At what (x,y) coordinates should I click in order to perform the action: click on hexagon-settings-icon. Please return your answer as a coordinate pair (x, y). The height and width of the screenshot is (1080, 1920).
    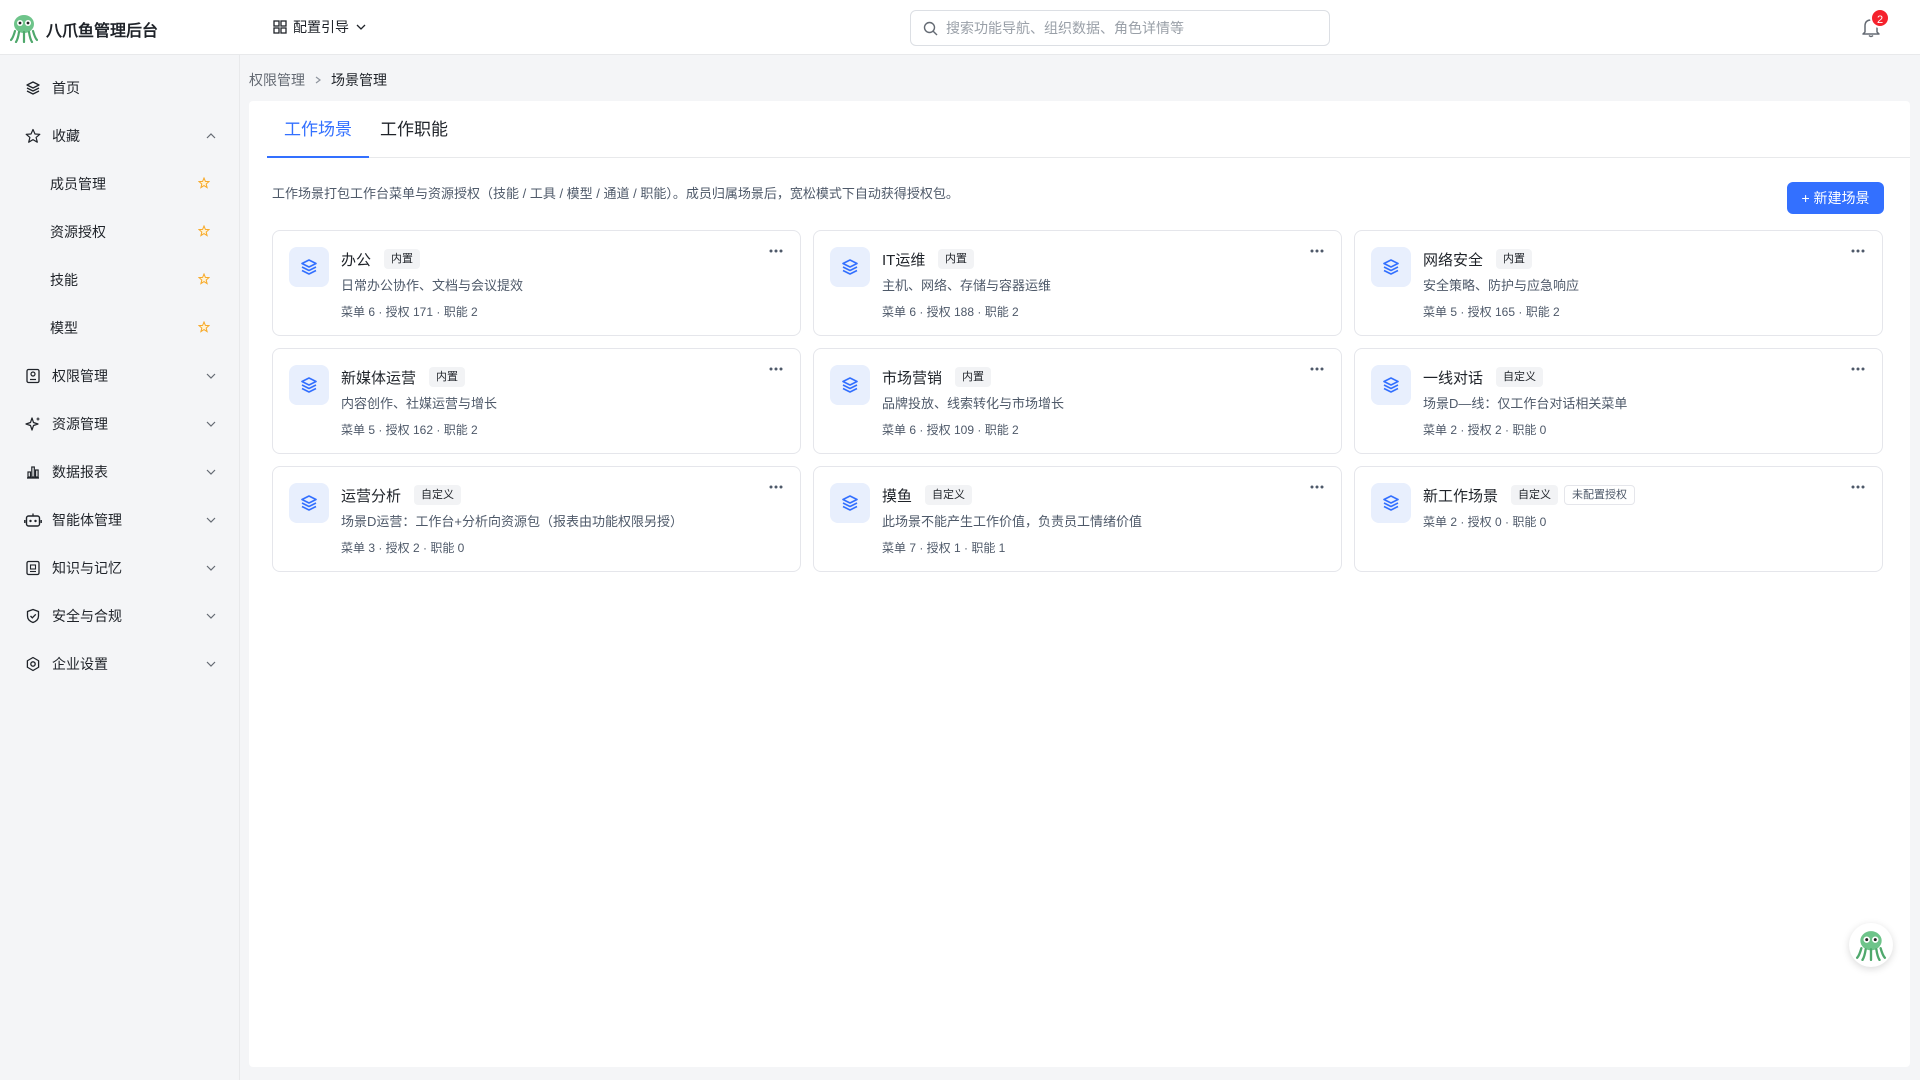
    Looking at the image, I should click on (33, 664).